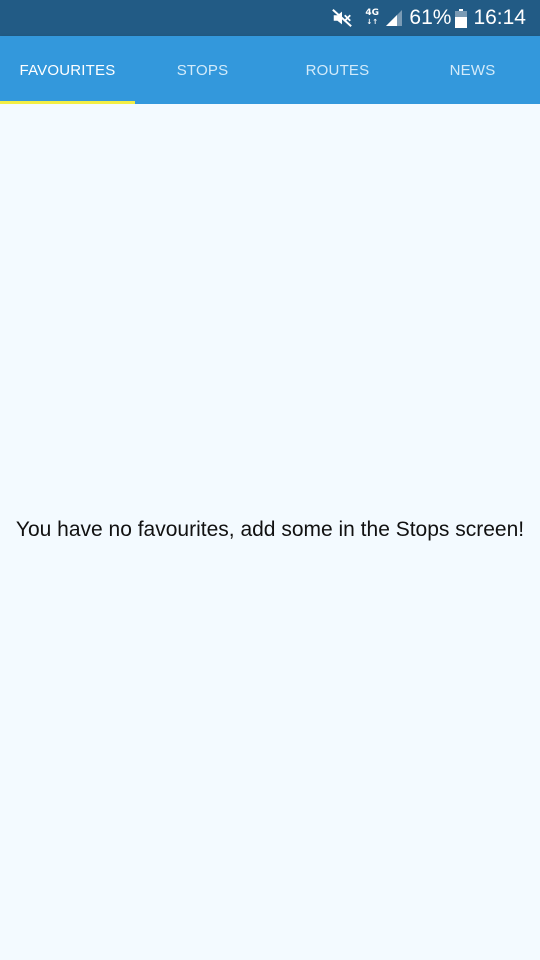 This screenshot has width=540, height=960. I want to click on tab-favourites: FAVOURITES, so click(67, 70).